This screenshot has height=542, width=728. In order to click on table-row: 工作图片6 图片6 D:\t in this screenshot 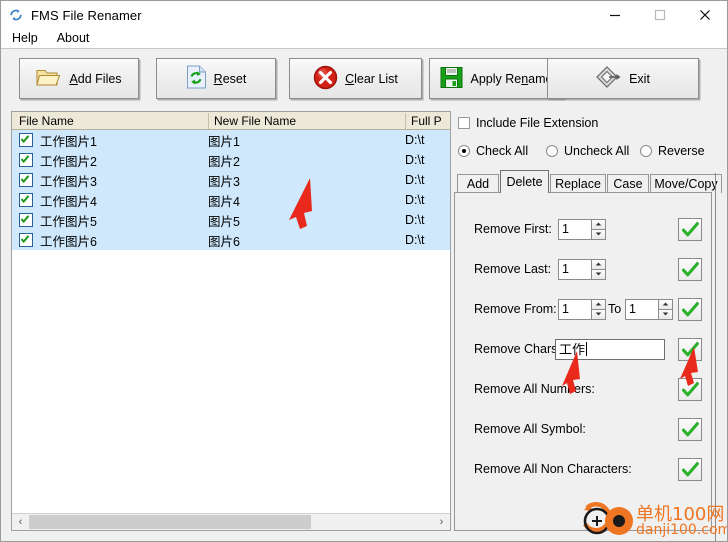, I will do `click(231, 240)`.